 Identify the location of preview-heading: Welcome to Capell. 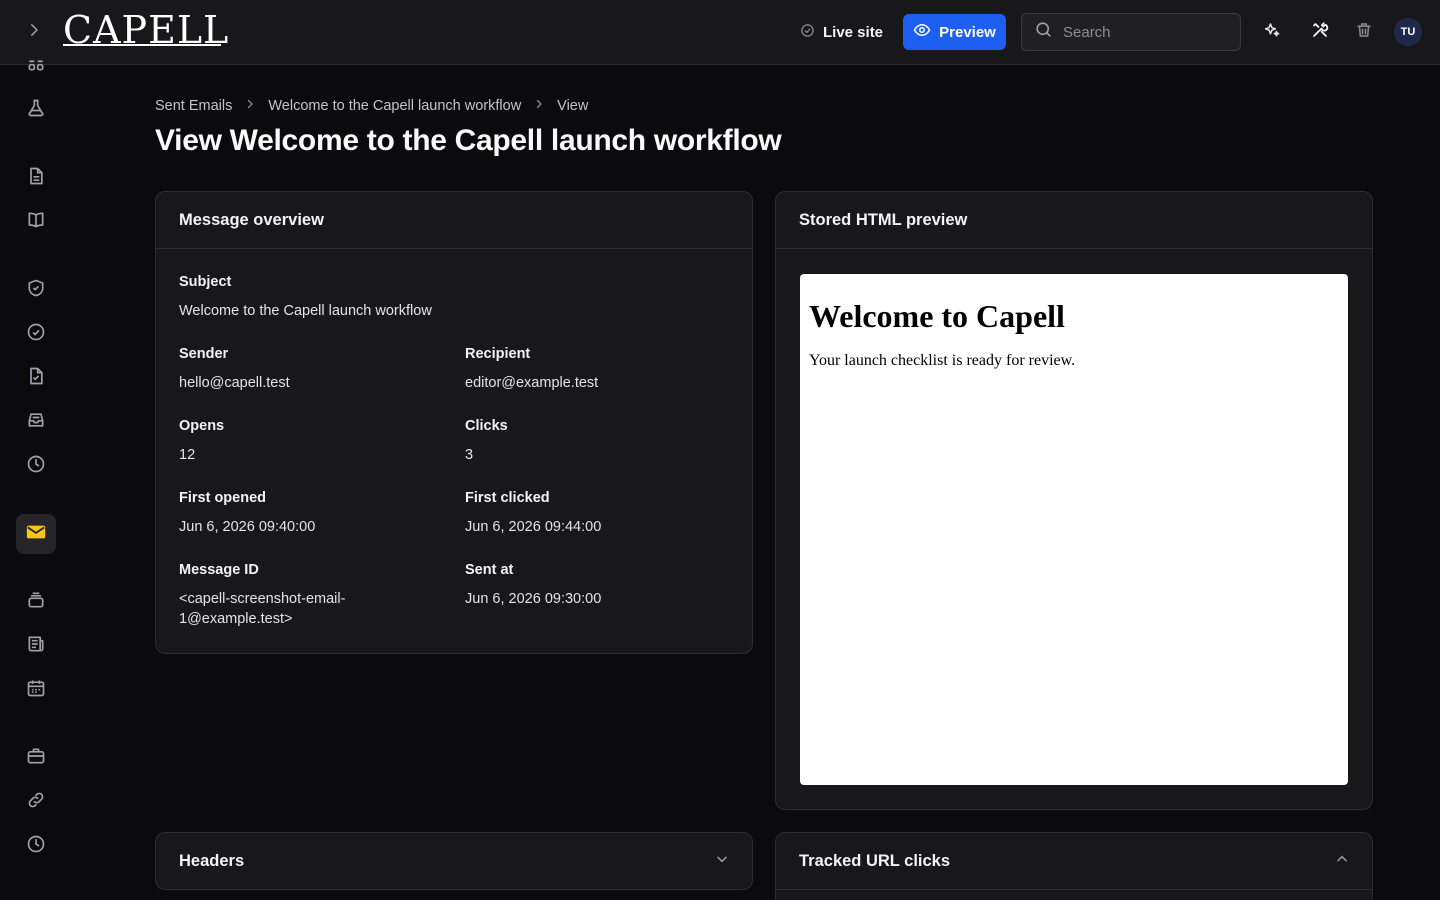
(937, 316).